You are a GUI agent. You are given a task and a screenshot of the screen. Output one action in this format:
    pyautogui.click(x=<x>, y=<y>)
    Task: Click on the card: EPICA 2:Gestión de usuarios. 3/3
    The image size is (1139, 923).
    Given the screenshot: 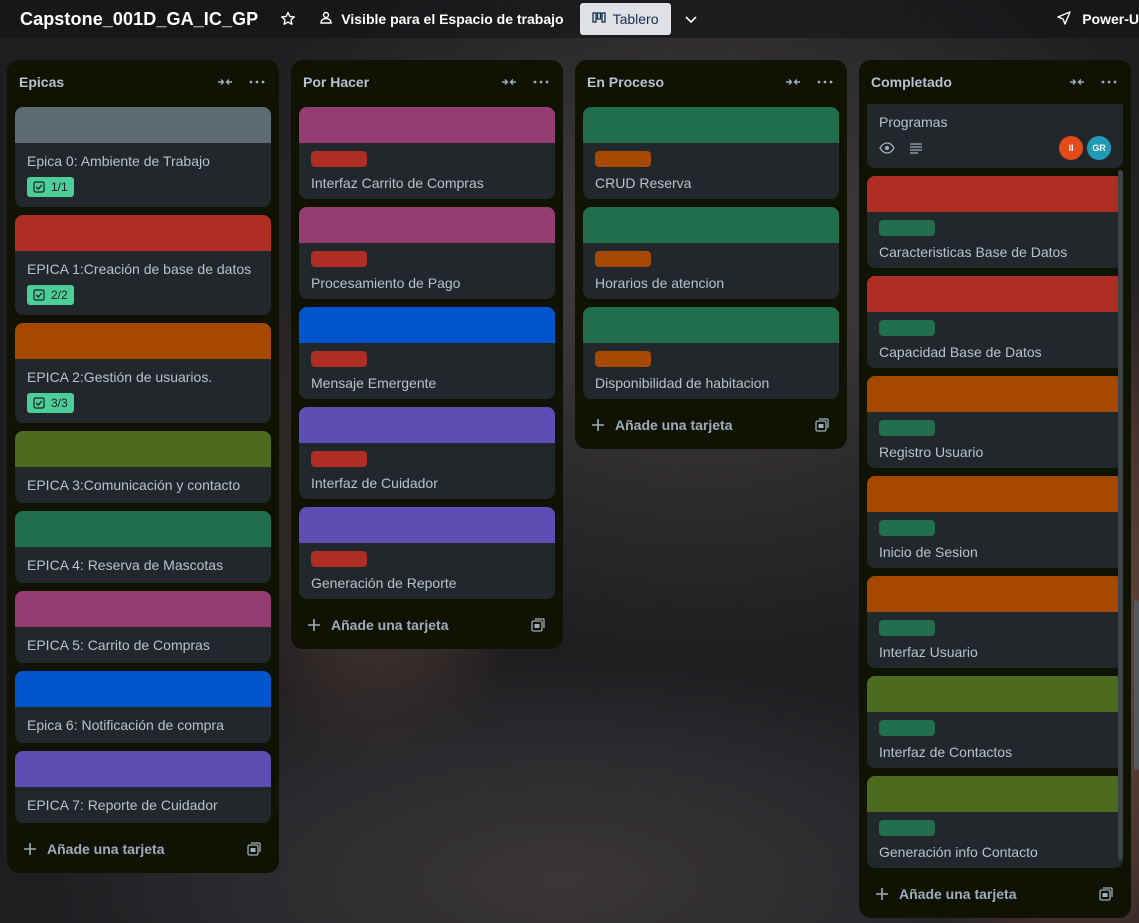 What is the action you would take?
    pyautogui.click(x=143, y=373)
    